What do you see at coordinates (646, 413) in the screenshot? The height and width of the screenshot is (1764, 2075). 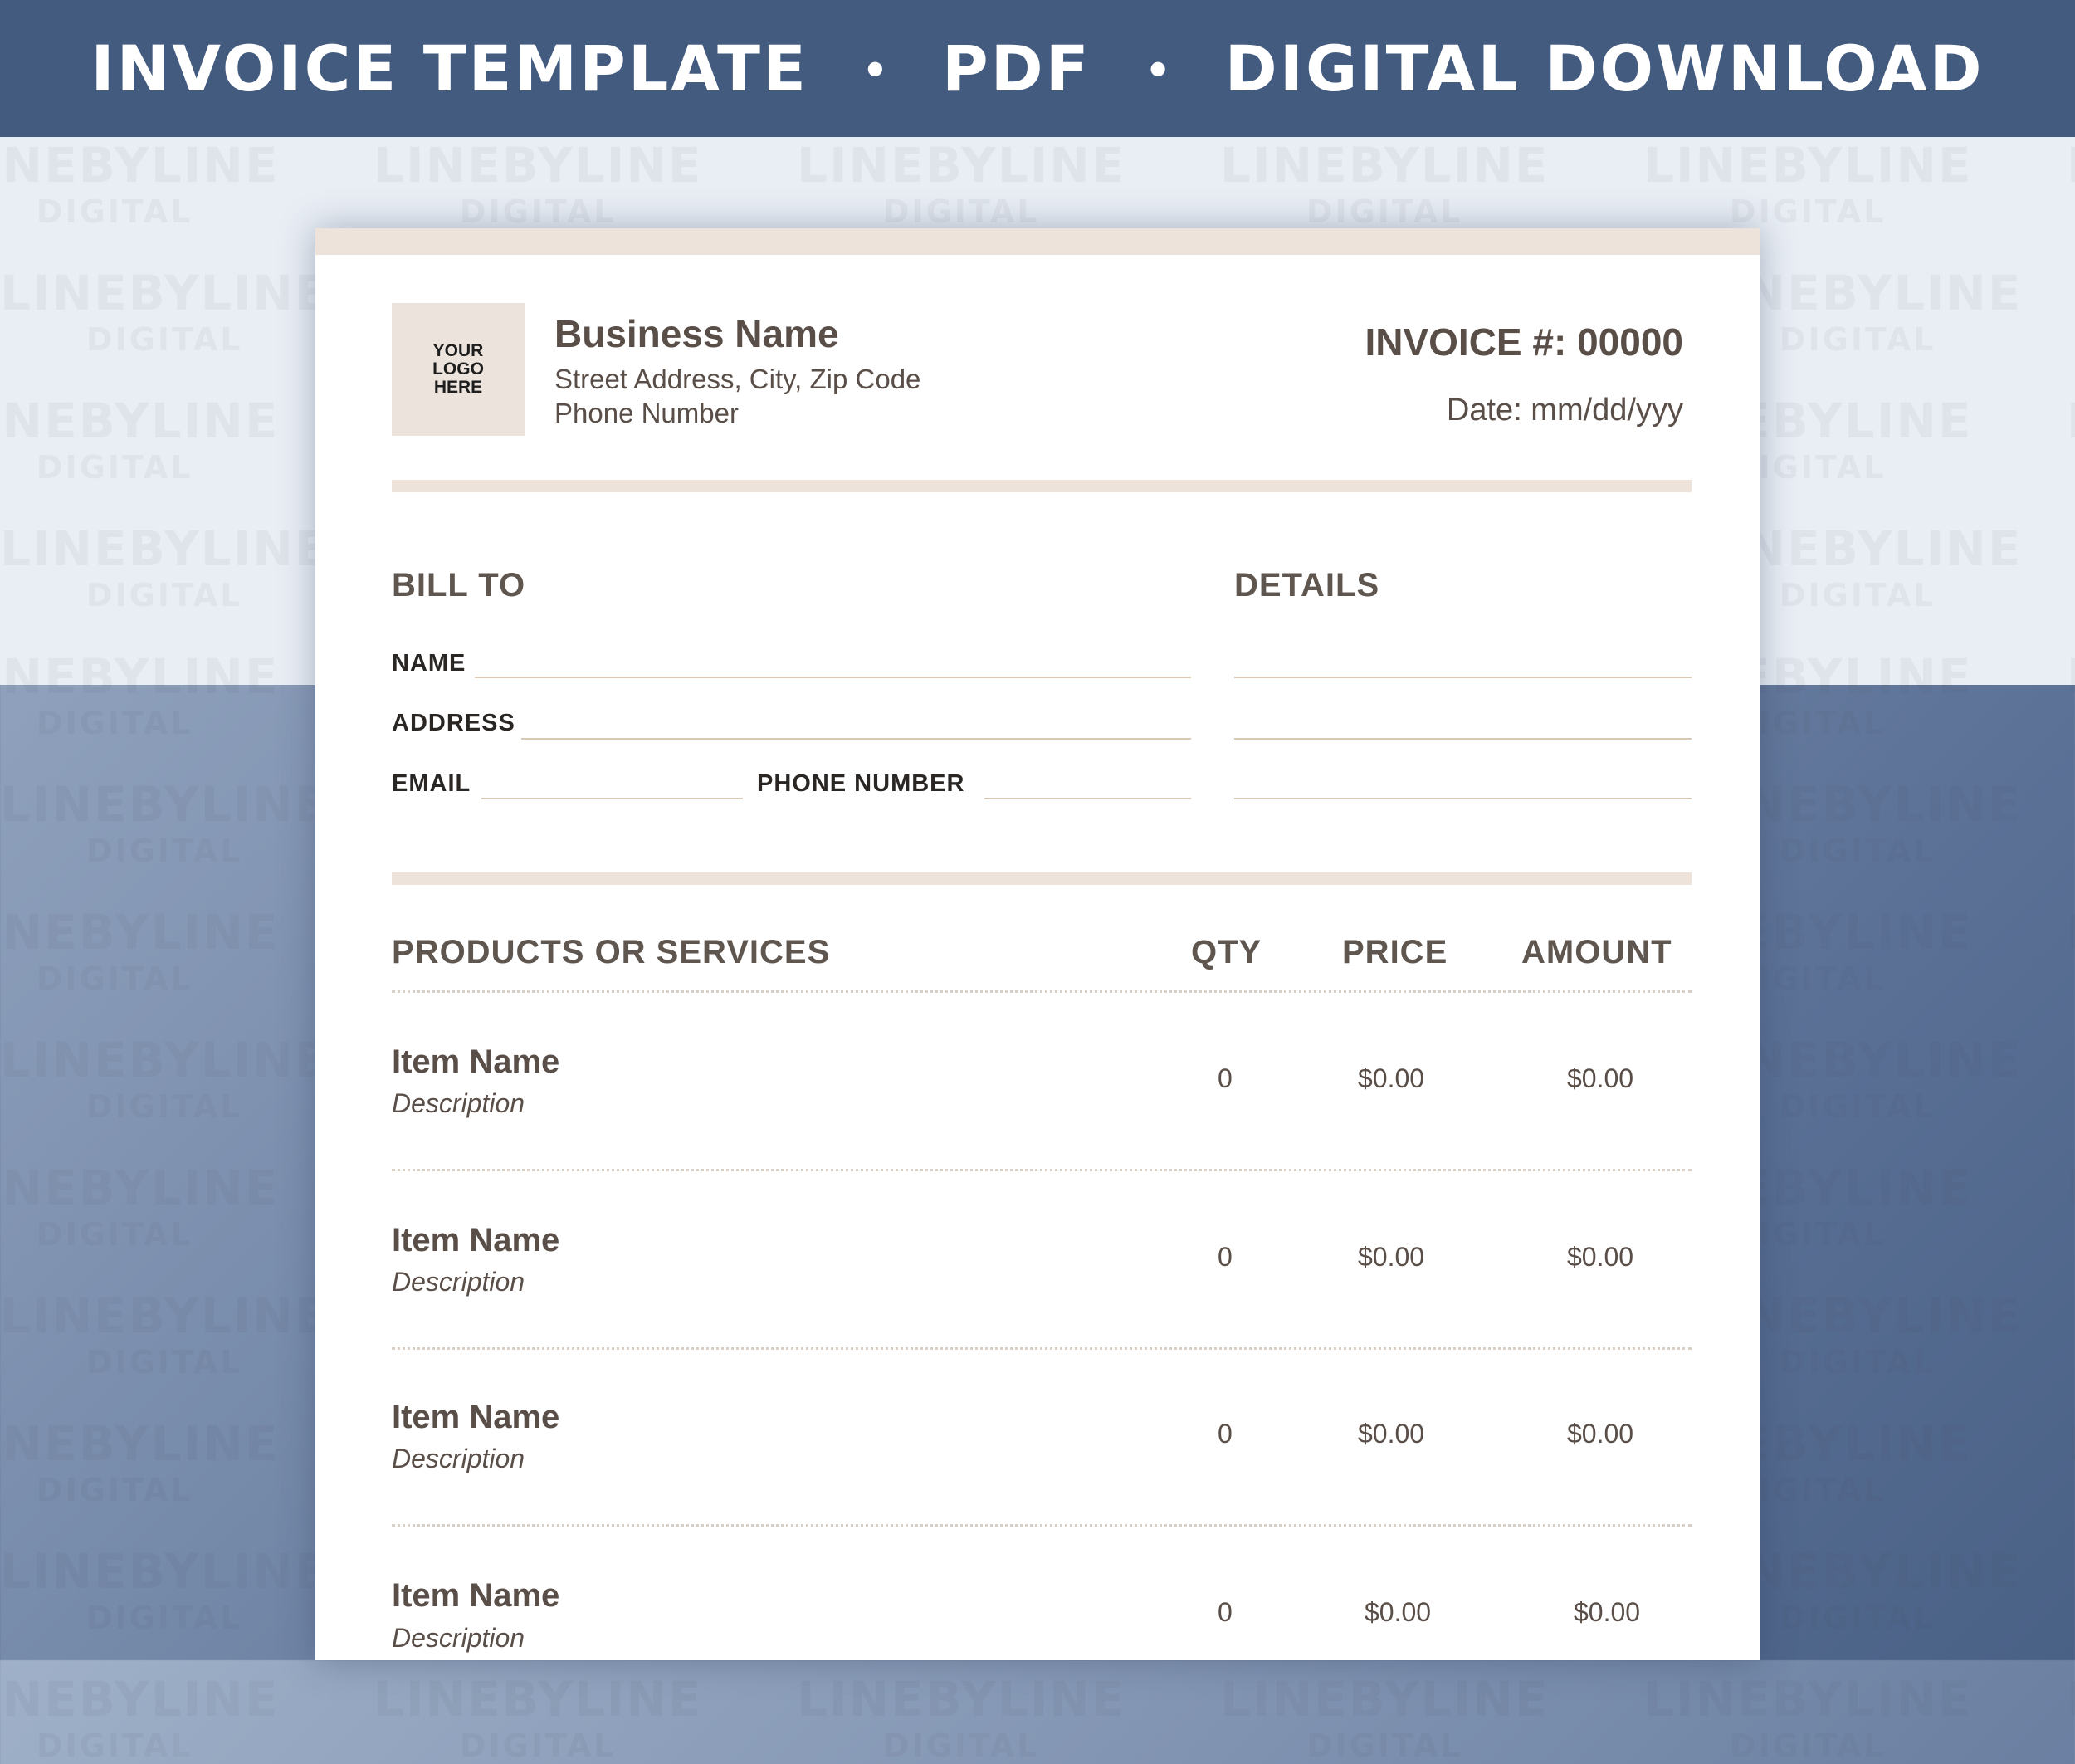 I see `business-phone: Phone Number` at bounding box center [646, 413].